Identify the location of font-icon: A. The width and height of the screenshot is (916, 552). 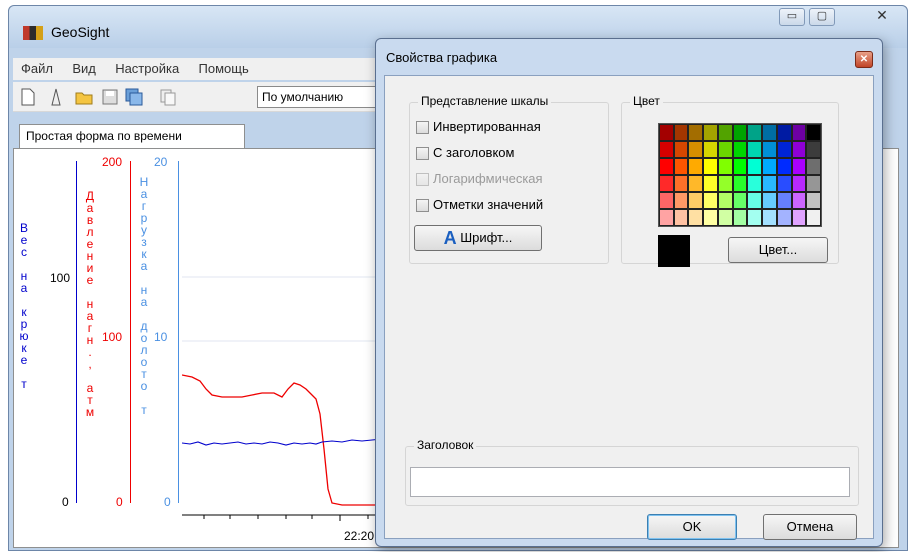
(450, 238).